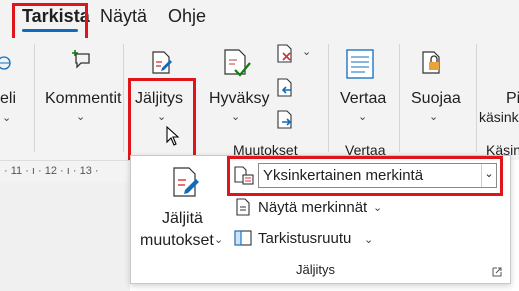 This screenshot has height=291, width=519. What do you see at coordinates (512, 98) in the screenshot?
I see `partial-label-right-1: Pi` at bounding box center [512, 98].